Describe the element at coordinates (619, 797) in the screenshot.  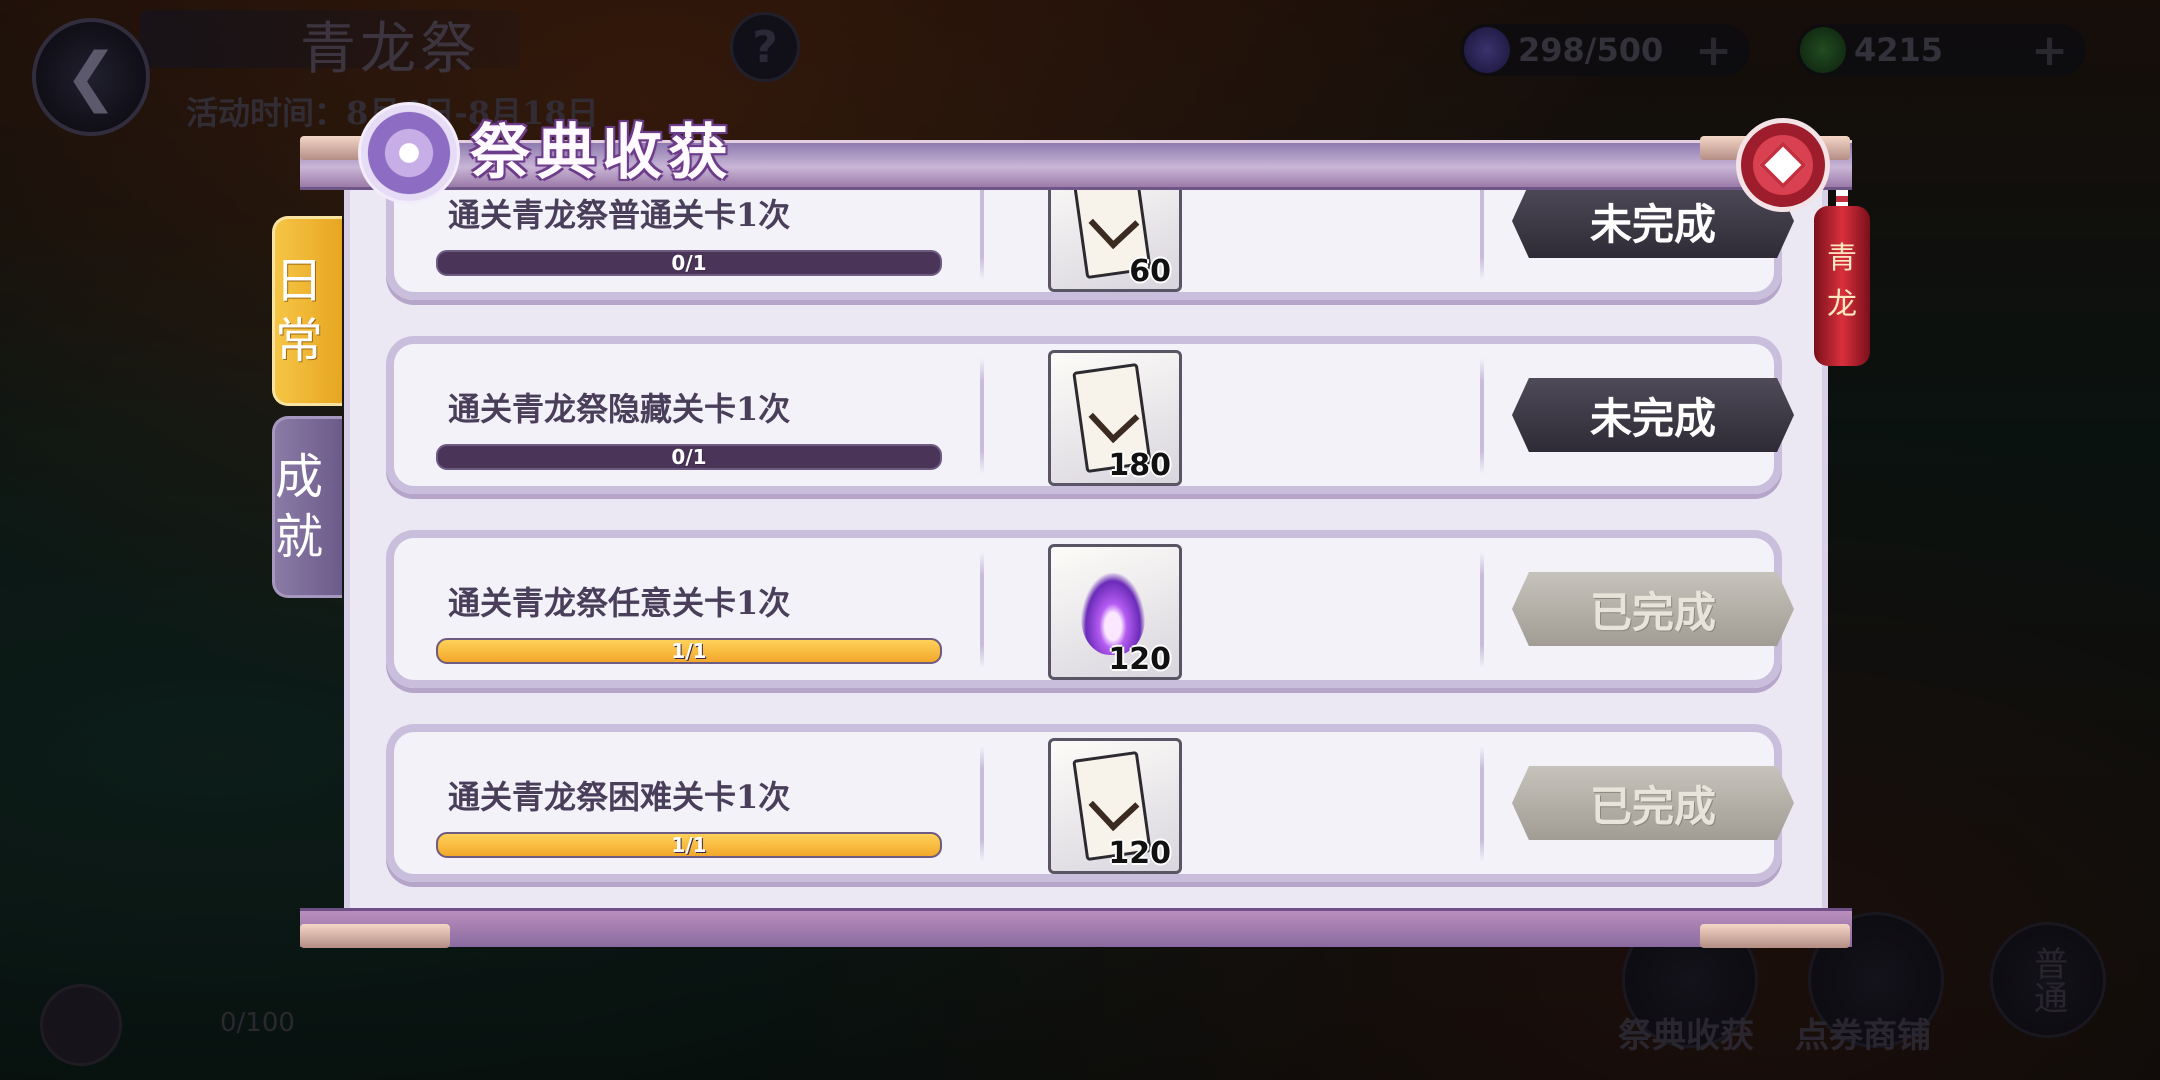
I see `task-description: 通关青龙祭困难关卡1次` at that location.